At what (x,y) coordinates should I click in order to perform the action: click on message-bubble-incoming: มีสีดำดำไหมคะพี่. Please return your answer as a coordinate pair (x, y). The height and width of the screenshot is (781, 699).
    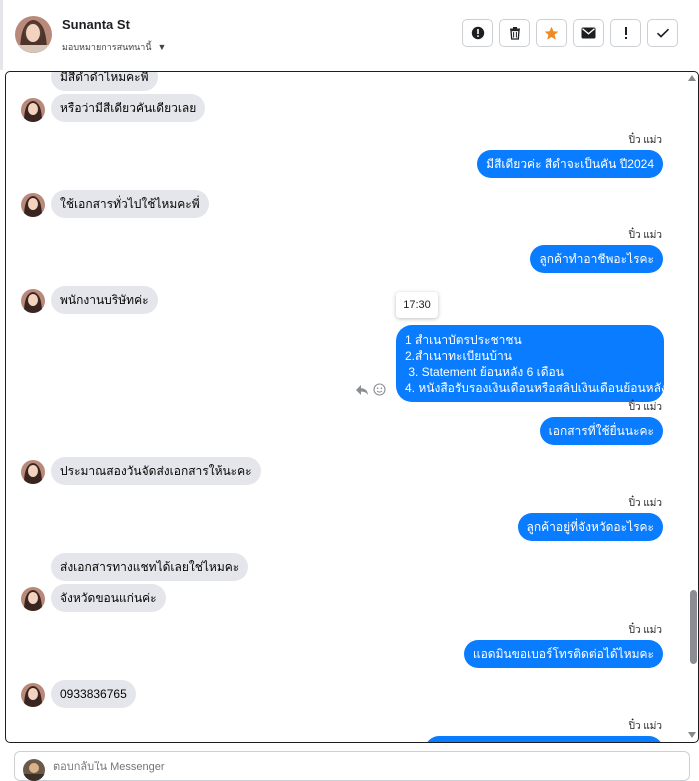
    Looking at the image, I should click on (104, 81).